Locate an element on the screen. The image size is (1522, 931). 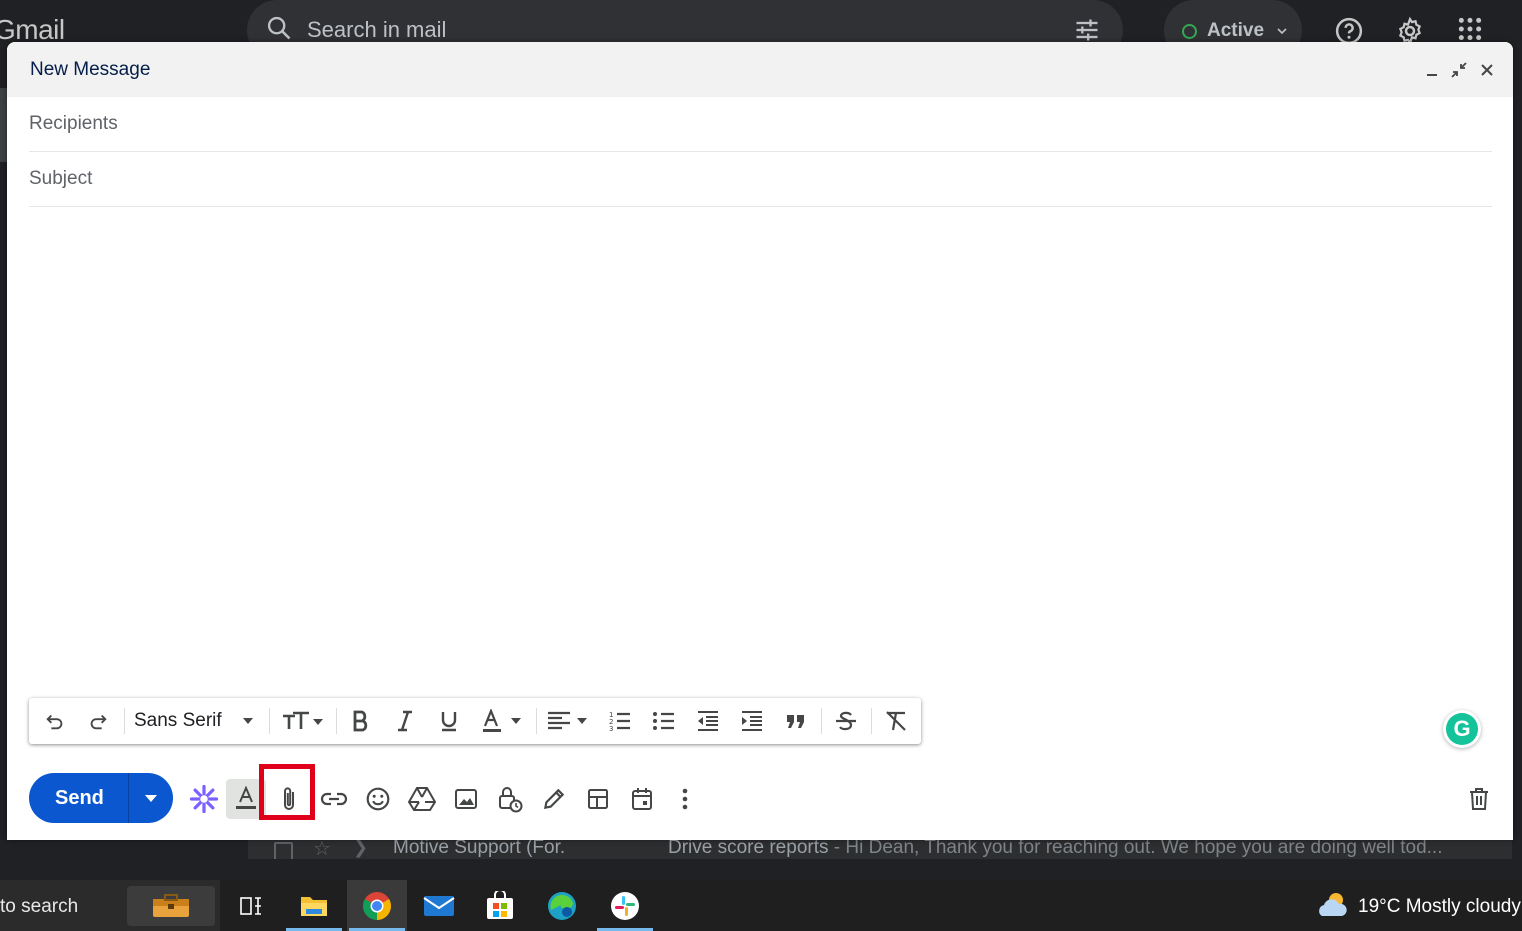
font-family-select: Sans Serif is located at coordinates (199, 721).